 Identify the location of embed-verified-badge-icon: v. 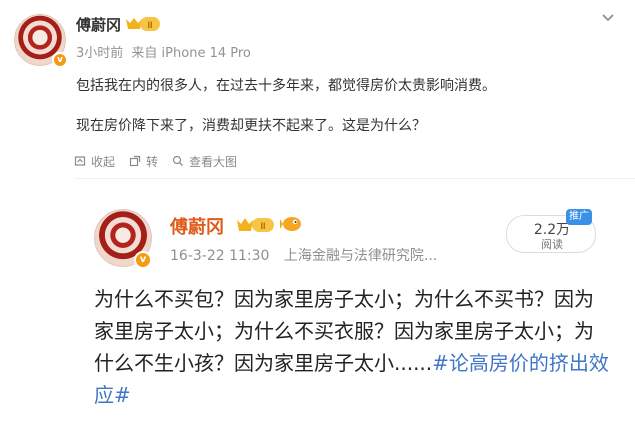
(143, 260).